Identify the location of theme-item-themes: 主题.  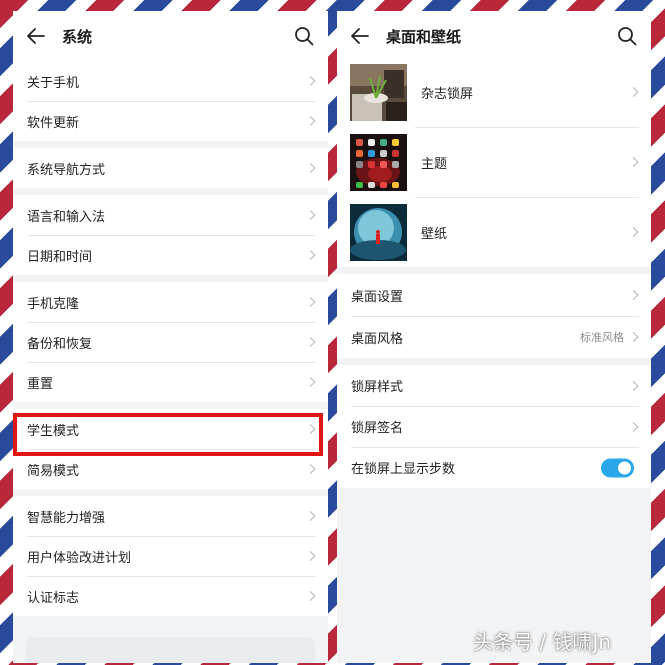
(494, 162).